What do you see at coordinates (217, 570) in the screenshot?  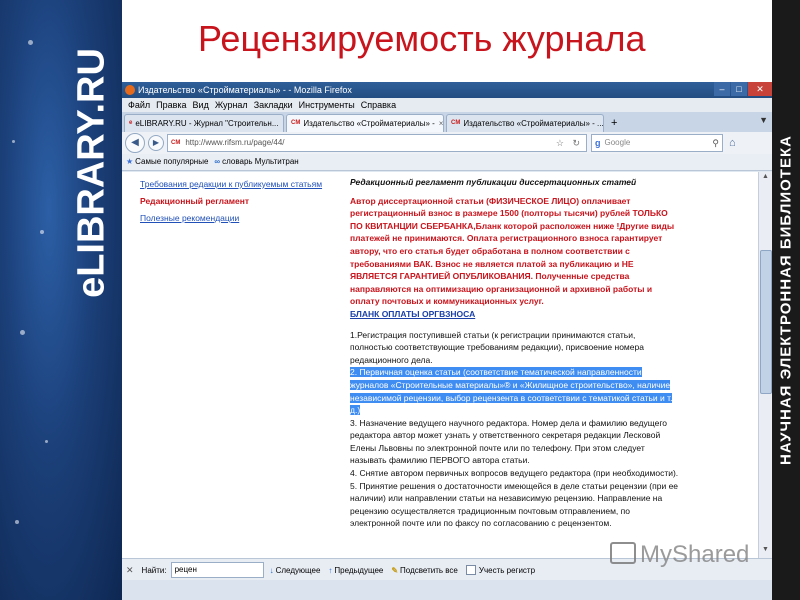 I see `find-input: рецен` at bounding box center [217, 570].